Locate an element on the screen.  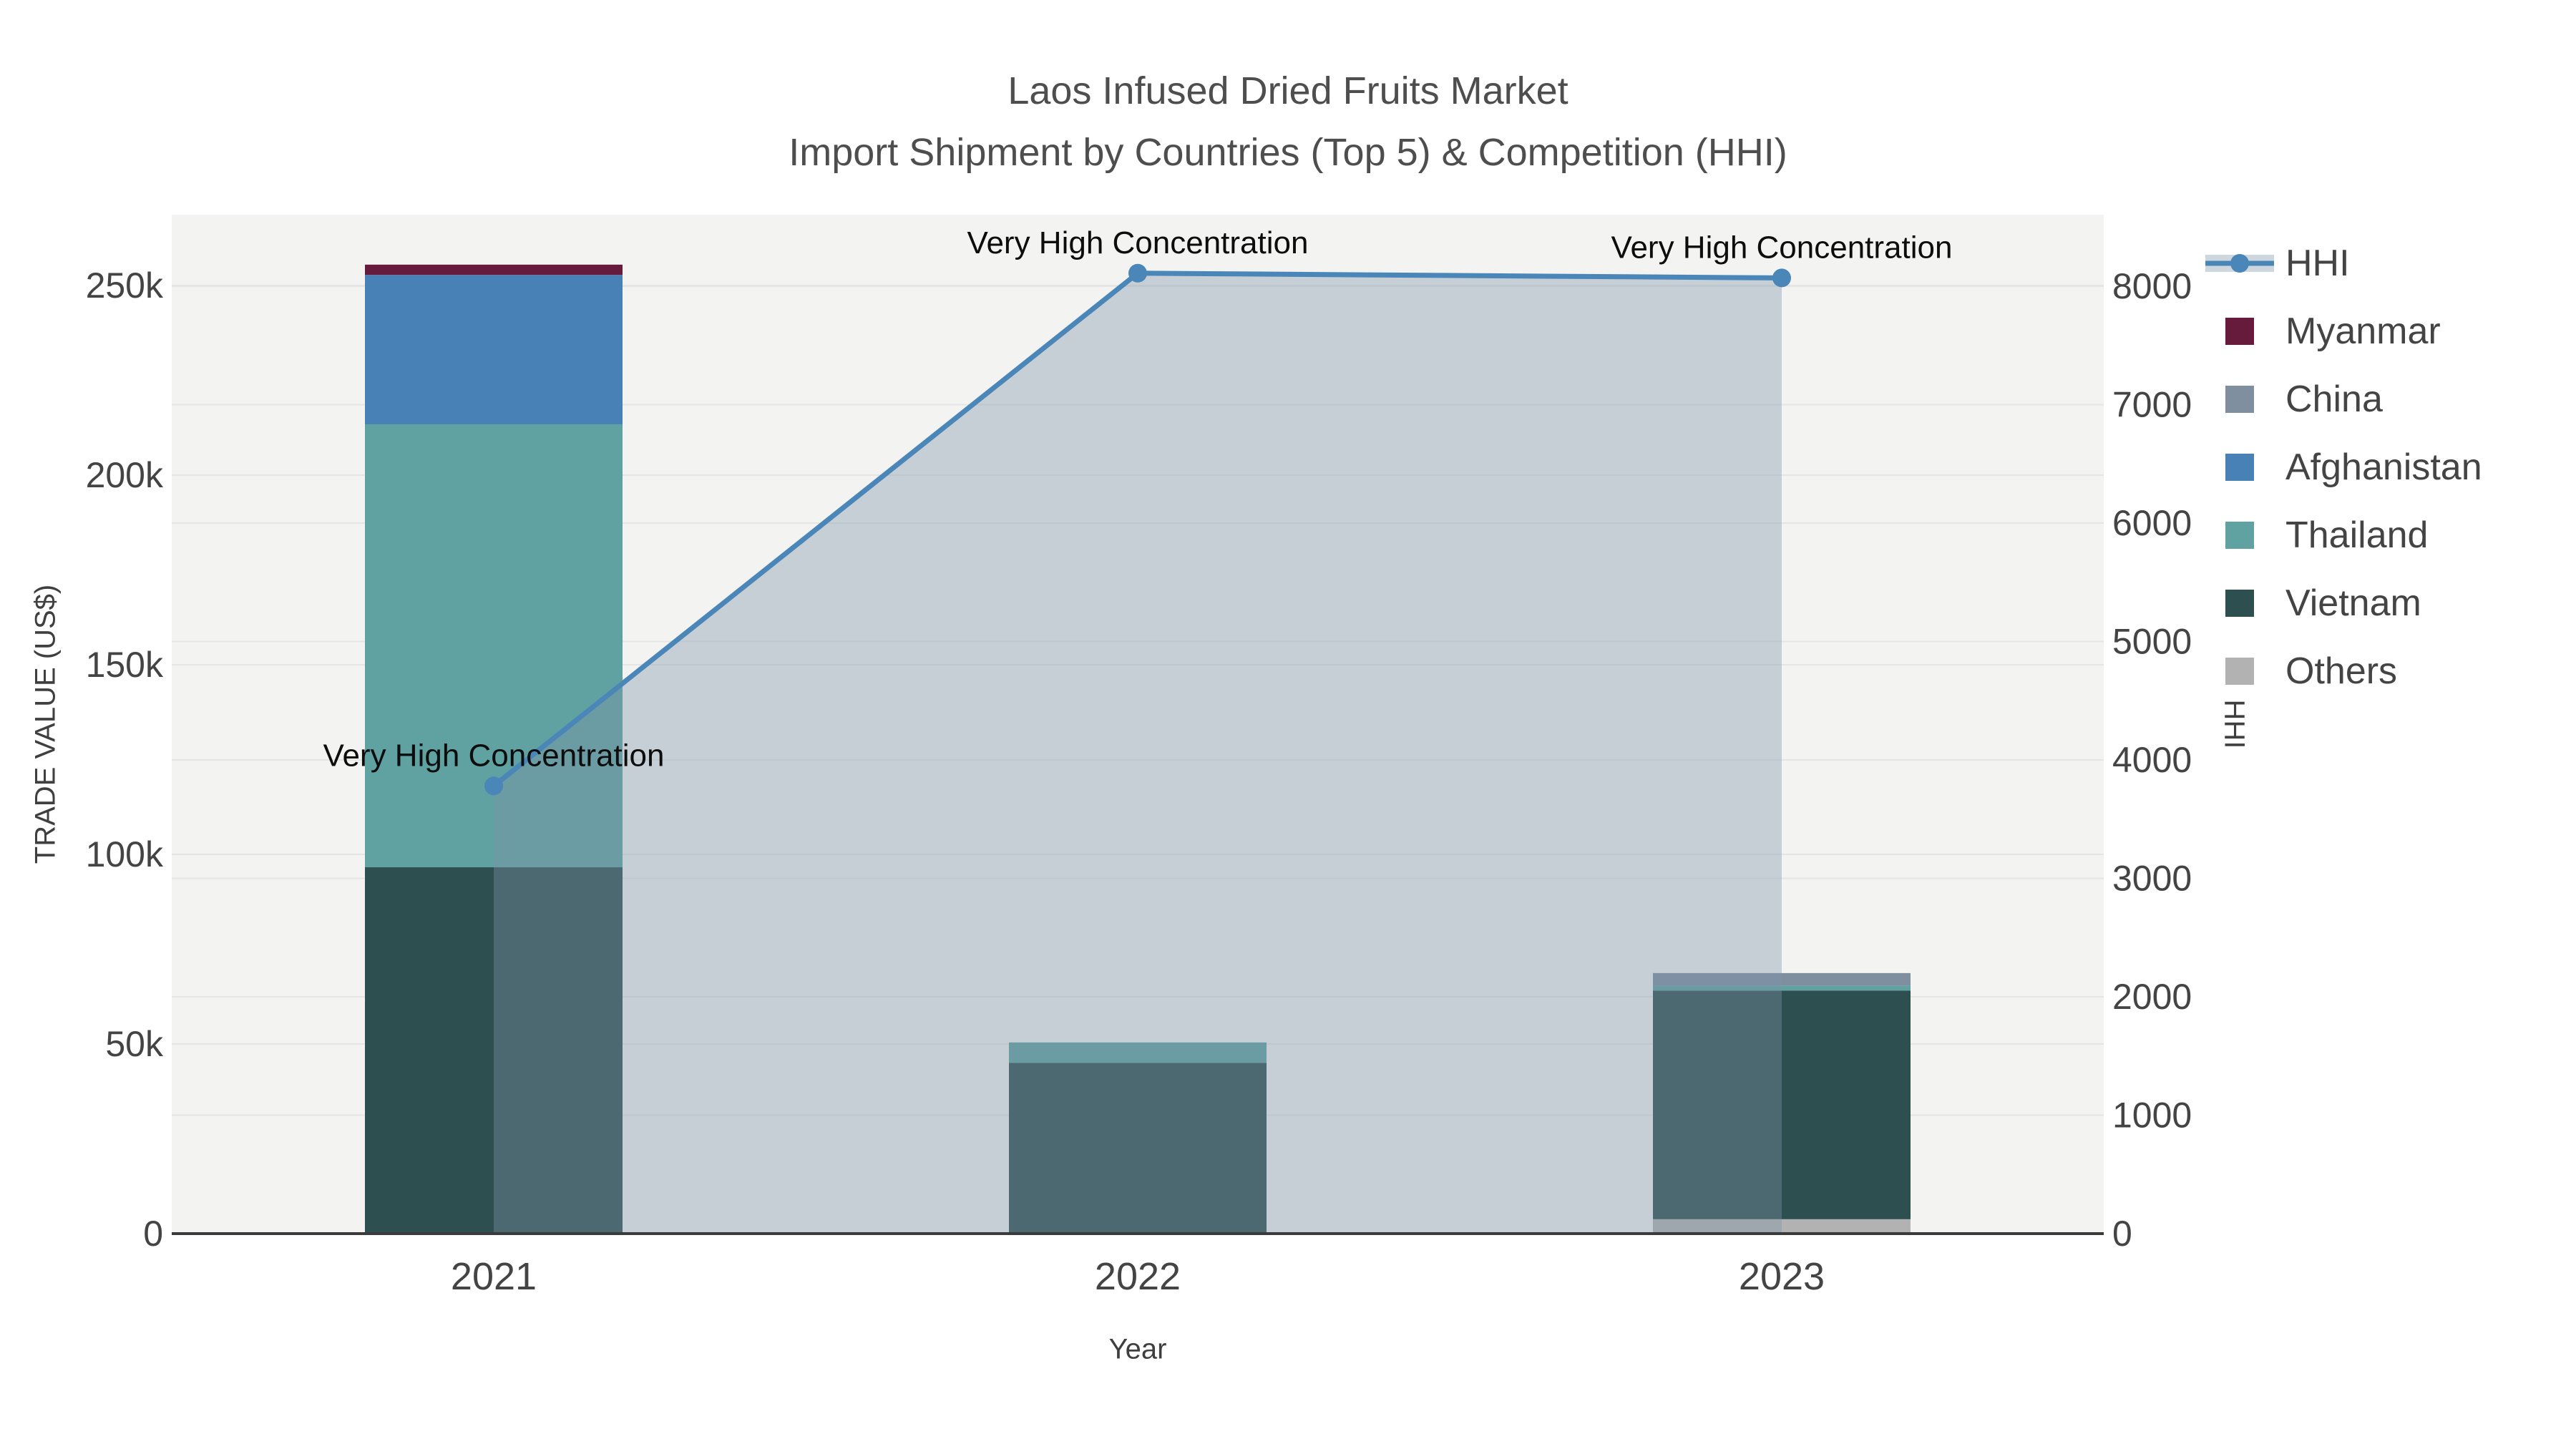
y-right-tick-2000: 2000 is located at coordinates (2152, 997).